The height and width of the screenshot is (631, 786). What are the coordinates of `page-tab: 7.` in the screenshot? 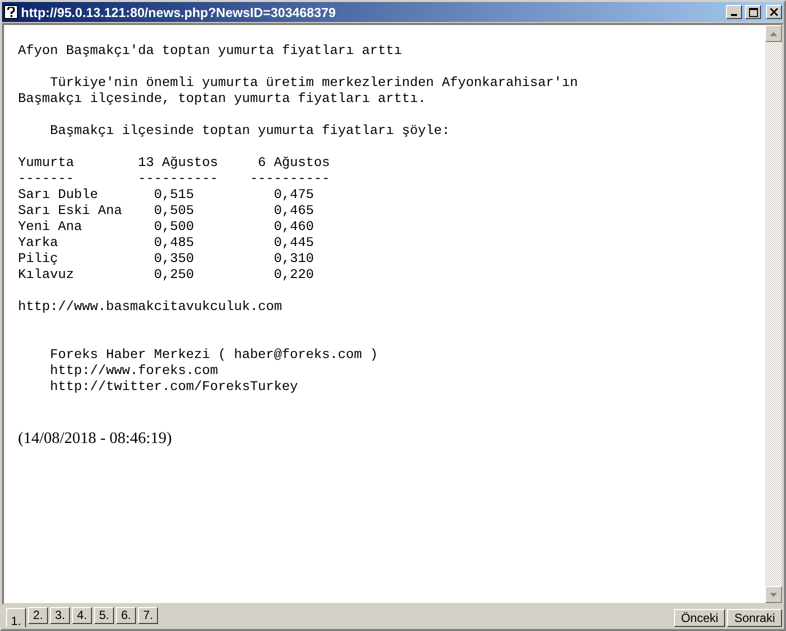 It's located at (148, 615).